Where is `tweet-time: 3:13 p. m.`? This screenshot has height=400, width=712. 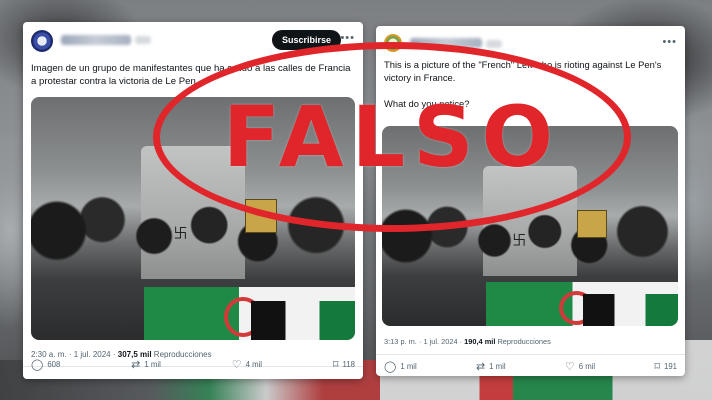 tweet-time: 3:13 p. m. is located at coordinates (400, 341).